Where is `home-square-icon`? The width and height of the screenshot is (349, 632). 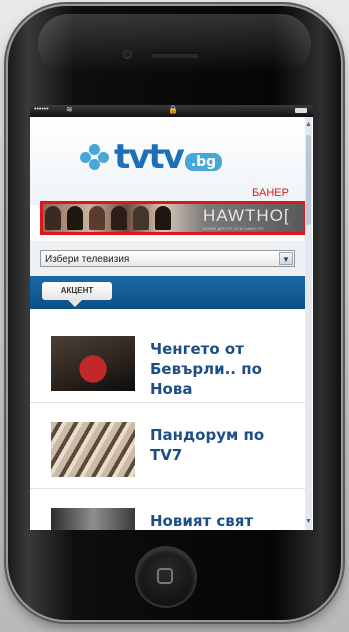 home-square-icon is located at coordinates (165, 576).